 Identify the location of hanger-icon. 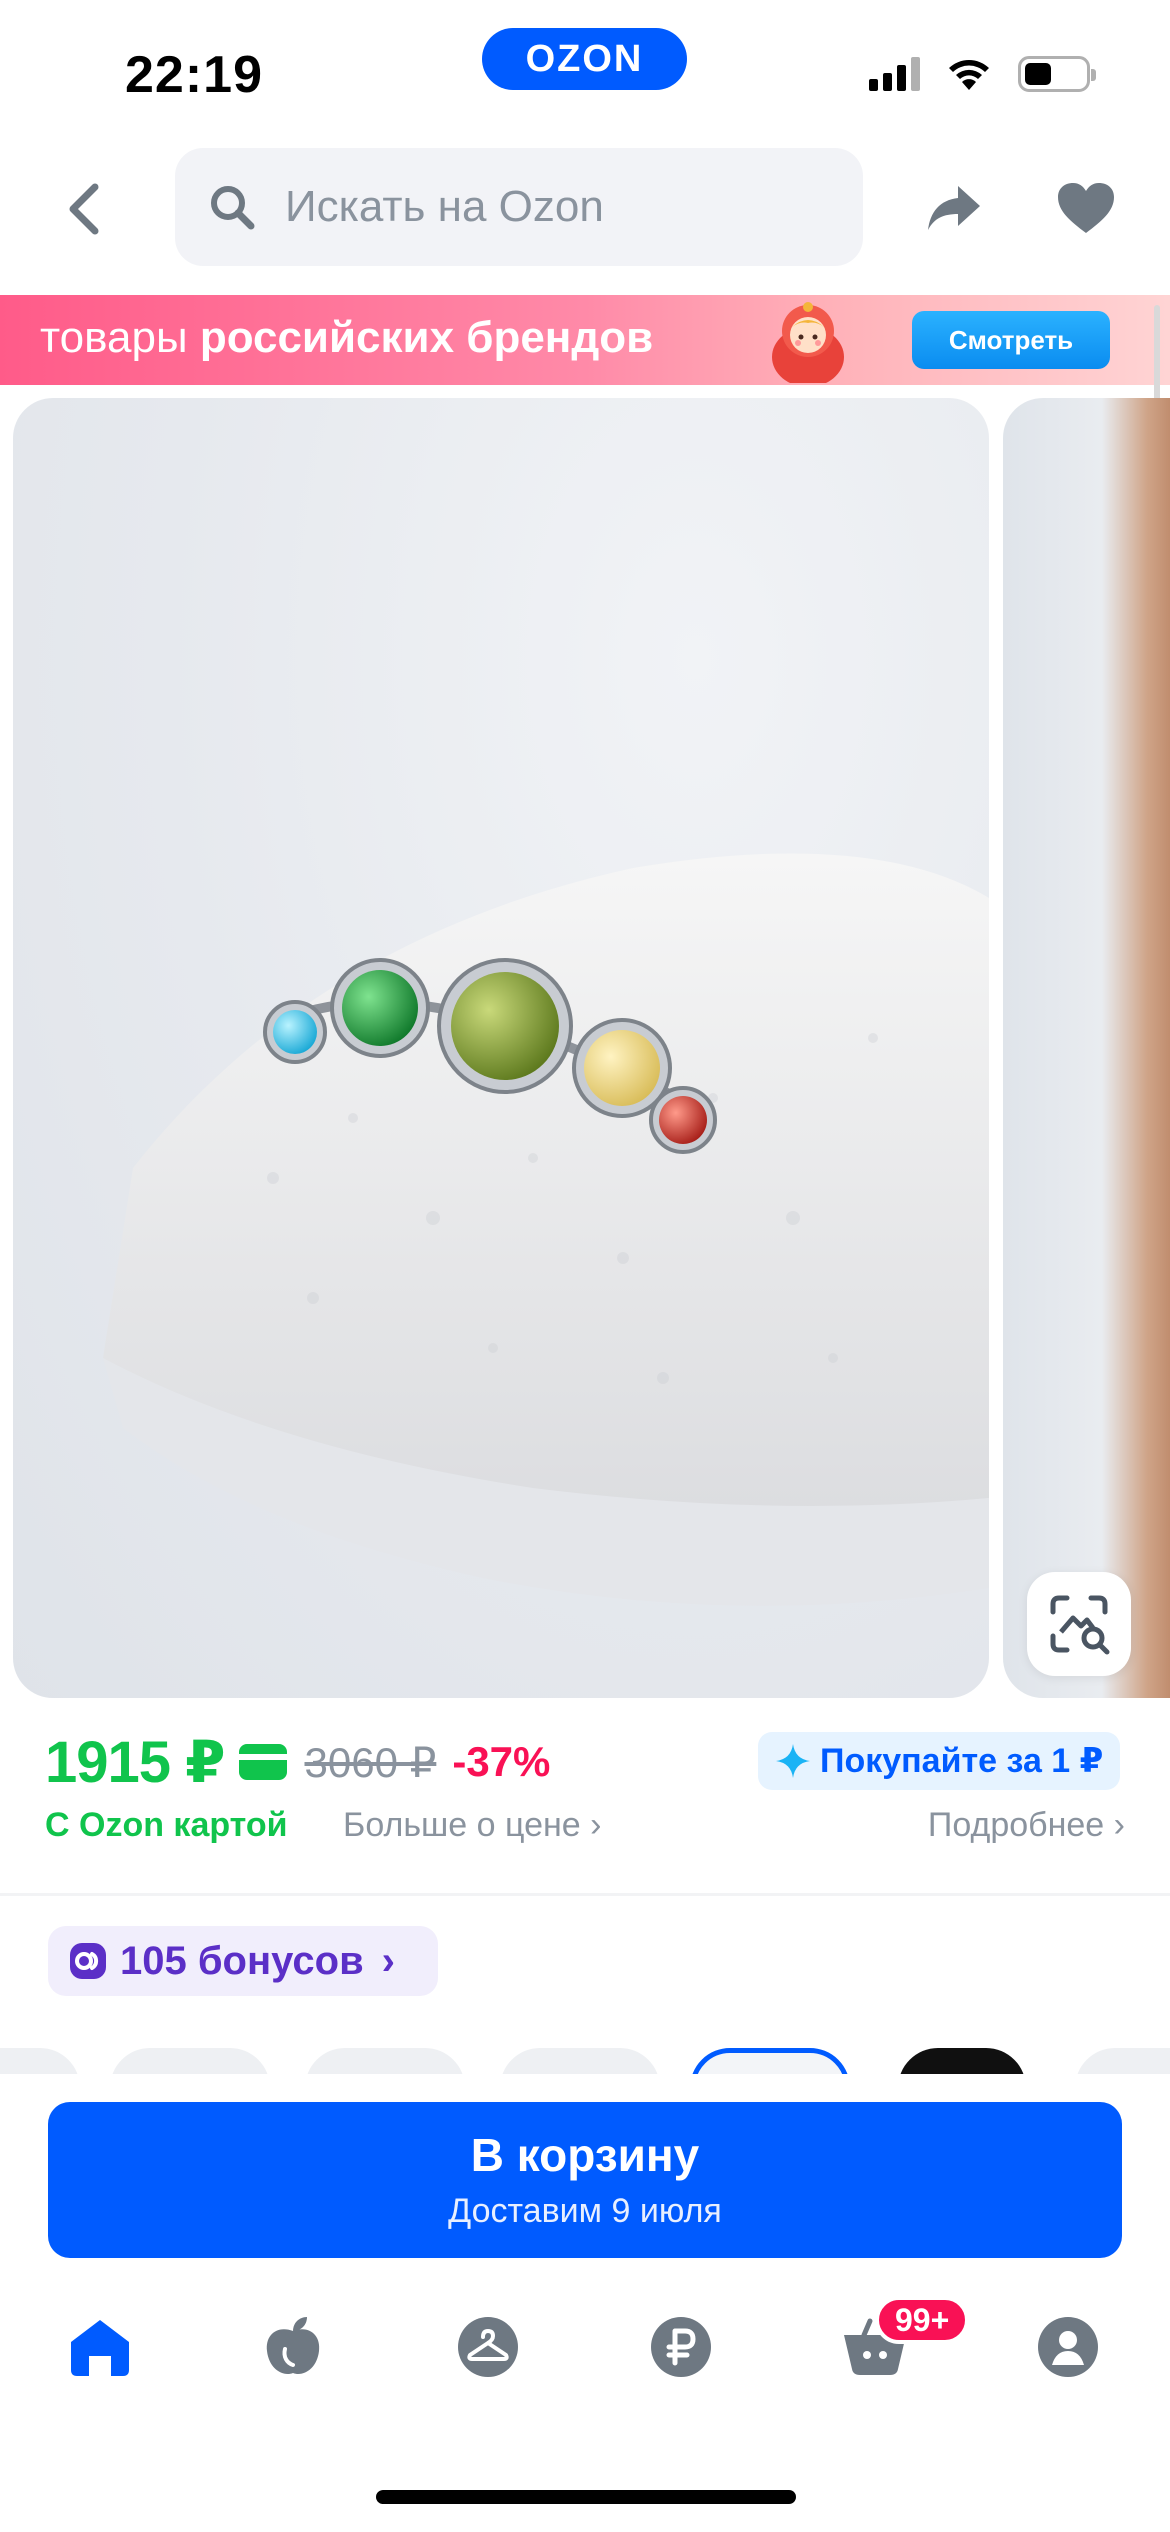
(488, 2347).